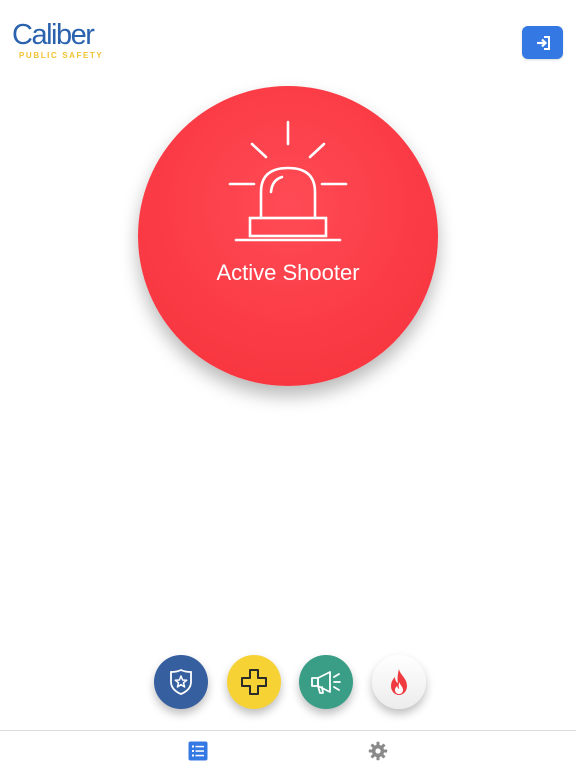 This screenshot has height=768, width=576. I want to click on megaphone-icon, so click(326, 682).